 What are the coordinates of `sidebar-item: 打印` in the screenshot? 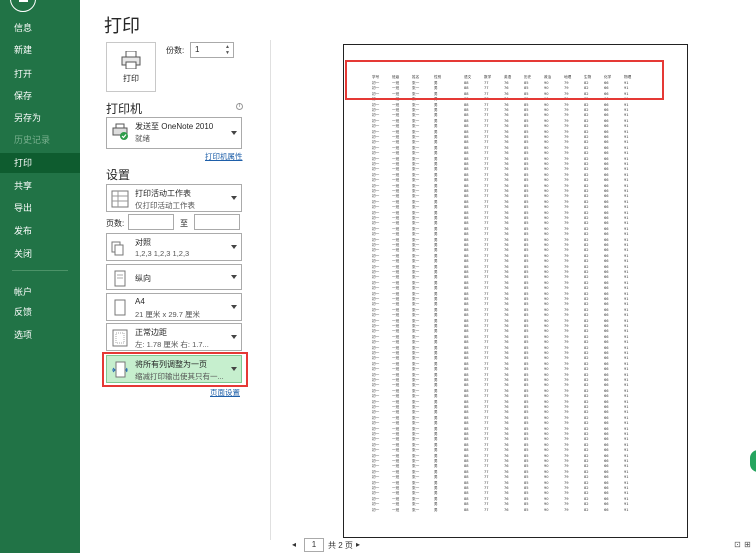 It's located at (40, 163).